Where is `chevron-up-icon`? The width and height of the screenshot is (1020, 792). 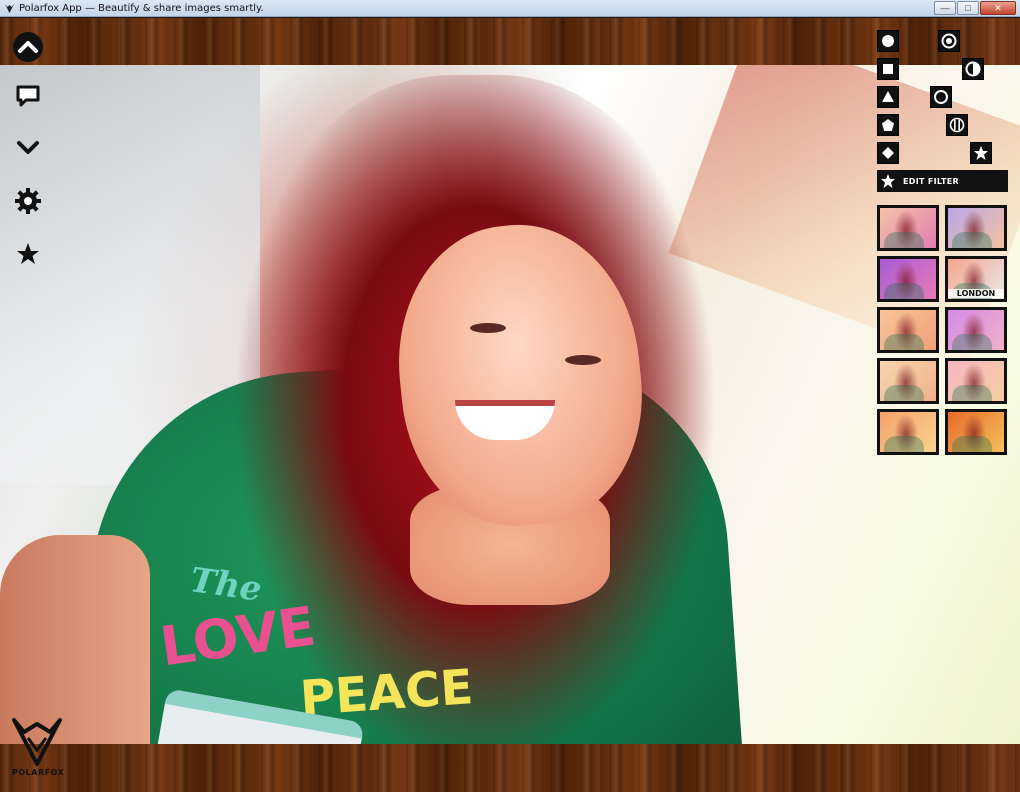
chevron-up-icon is located at coordinates (28, 47).